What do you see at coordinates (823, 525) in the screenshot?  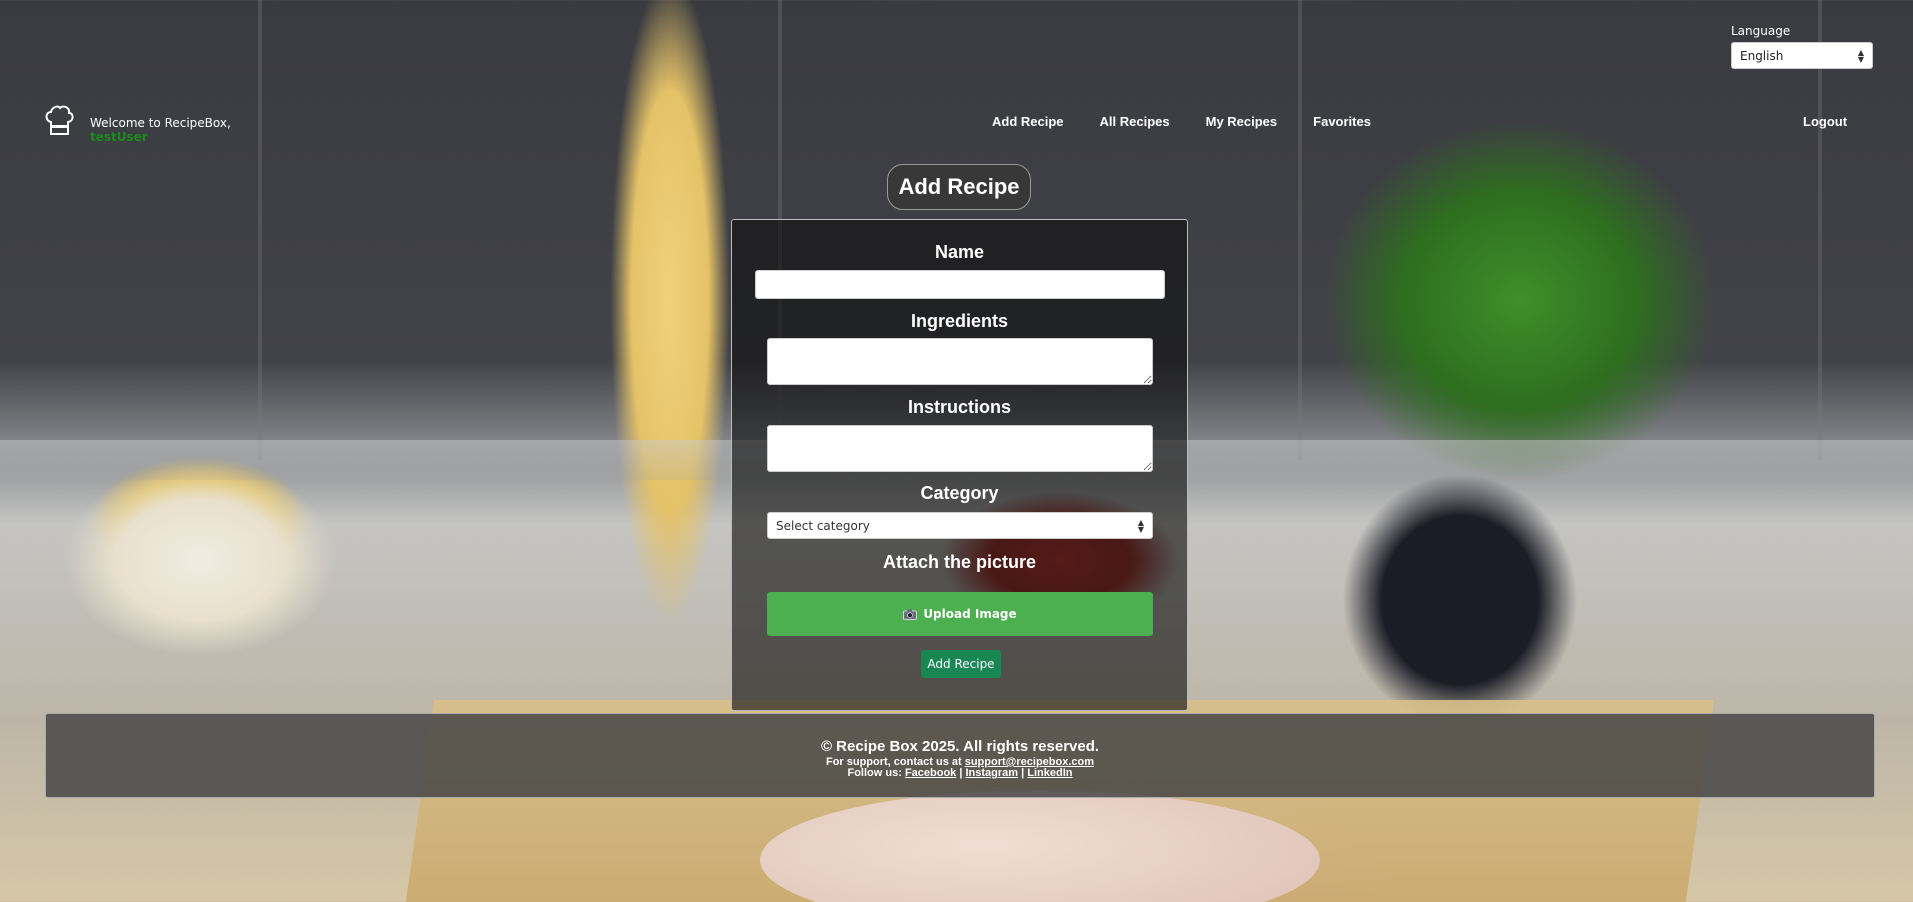 I see `category-selected: Select category` at bounding box center [823, 525].